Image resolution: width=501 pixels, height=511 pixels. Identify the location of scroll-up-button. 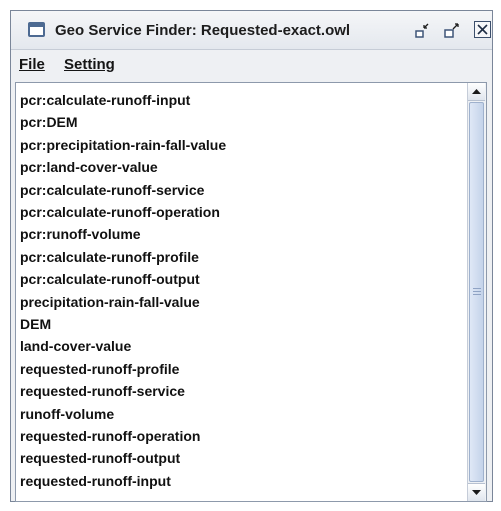
(476, 92).